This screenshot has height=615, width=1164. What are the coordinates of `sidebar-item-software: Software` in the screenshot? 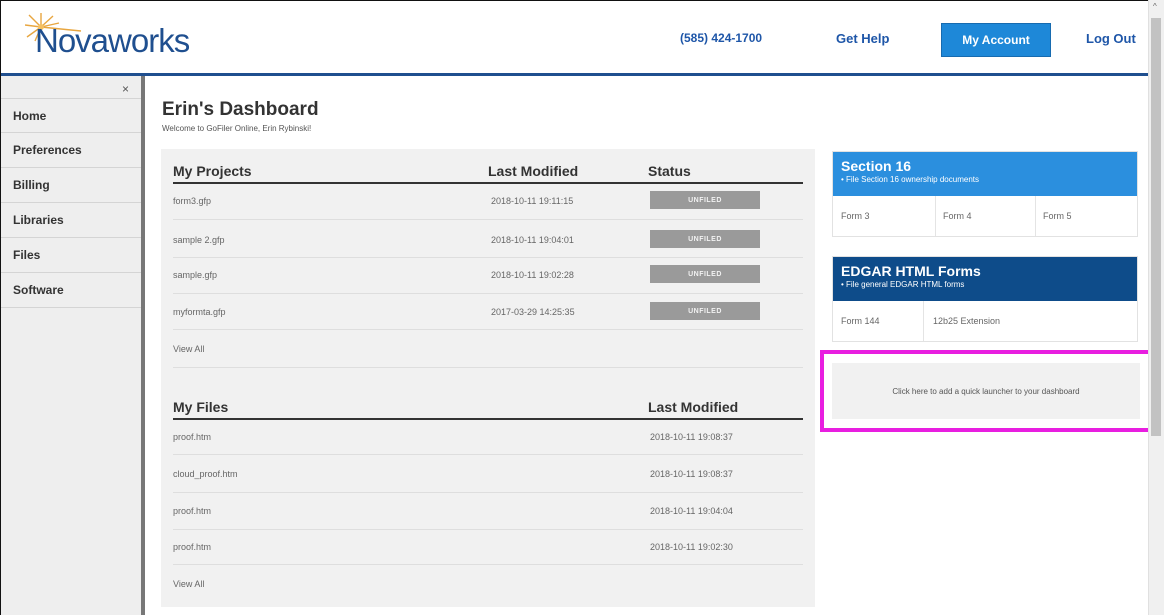 It's located at (71, 290).